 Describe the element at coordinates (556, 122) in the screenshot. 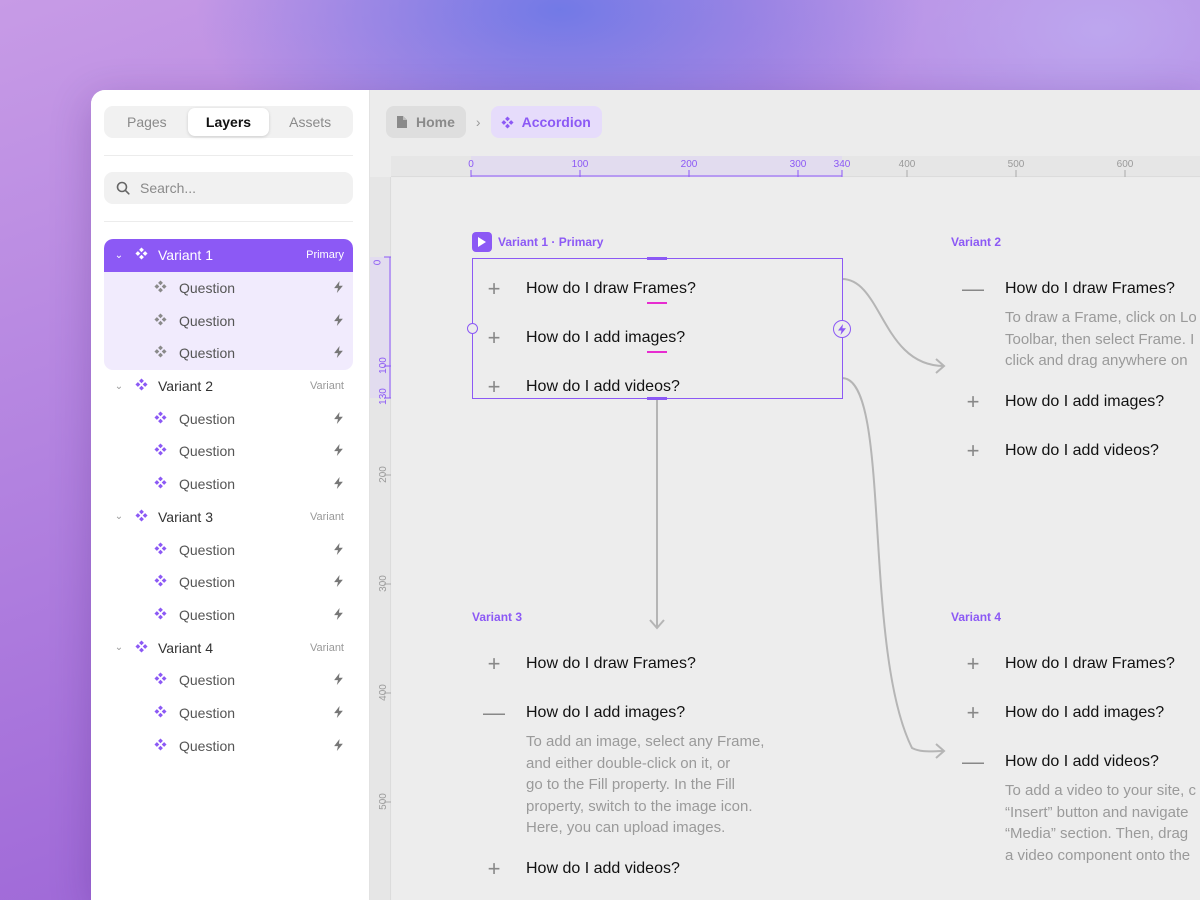

I see `breadcrumb-accordion-label: Accordion` at that location.